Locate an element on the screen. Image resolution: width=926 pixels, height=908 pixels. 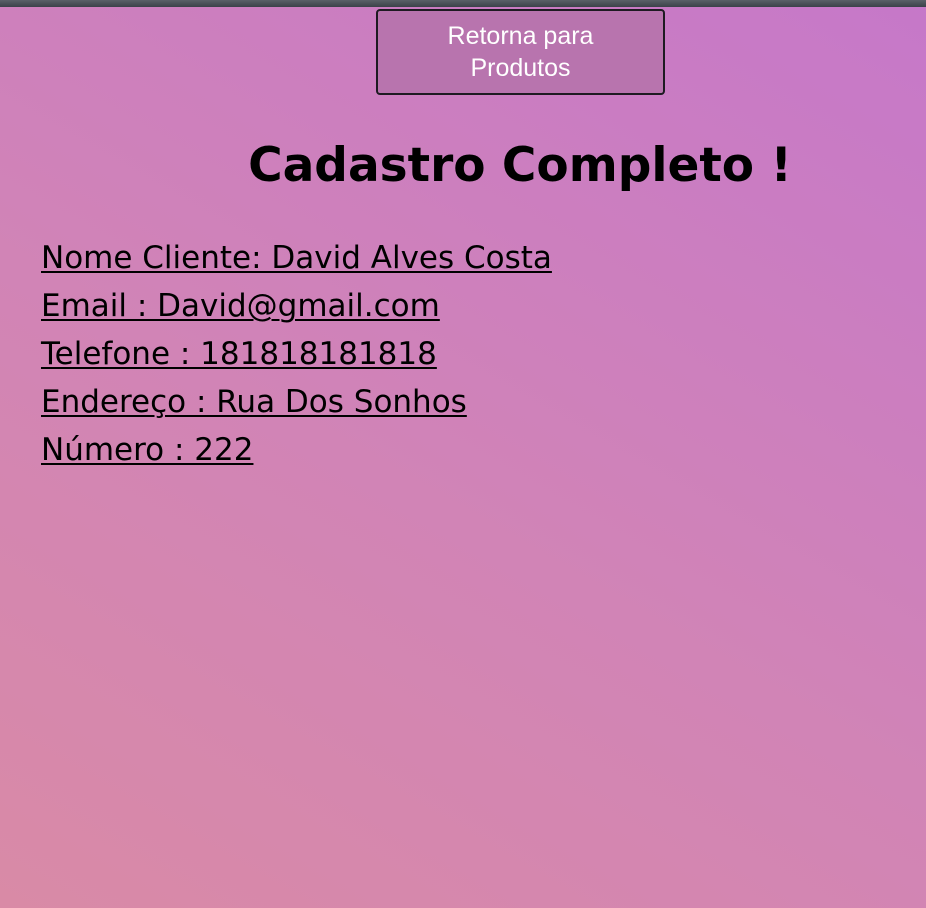
customer-phone: Telefone : 181818181818 is located at coordinates (296, 354).